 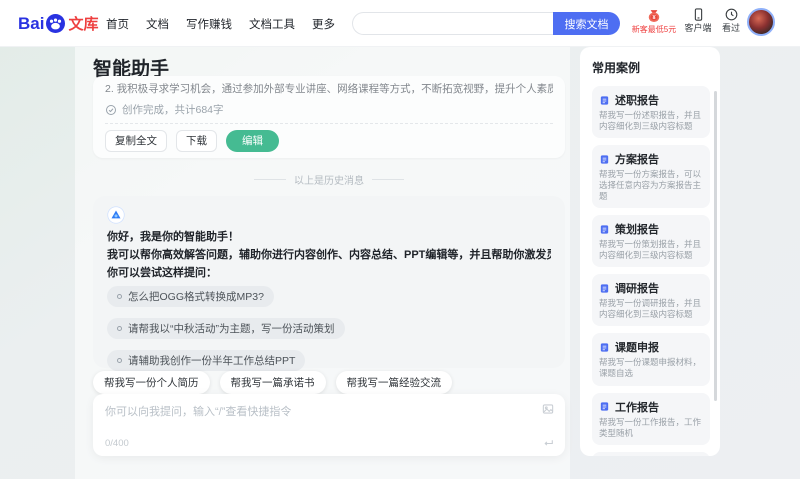 I want to click on assistant-greeting: 你好，我是你的智能助手！, so click(x=173, y=237).